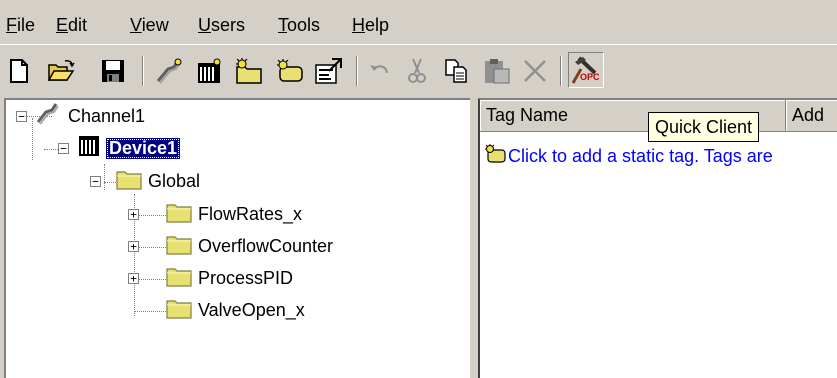 This screenshot has height=378, width=837. Describe the element at coordinates (107, 115) in the screenshot. I see `tree-item-label: Channel1` at that location.